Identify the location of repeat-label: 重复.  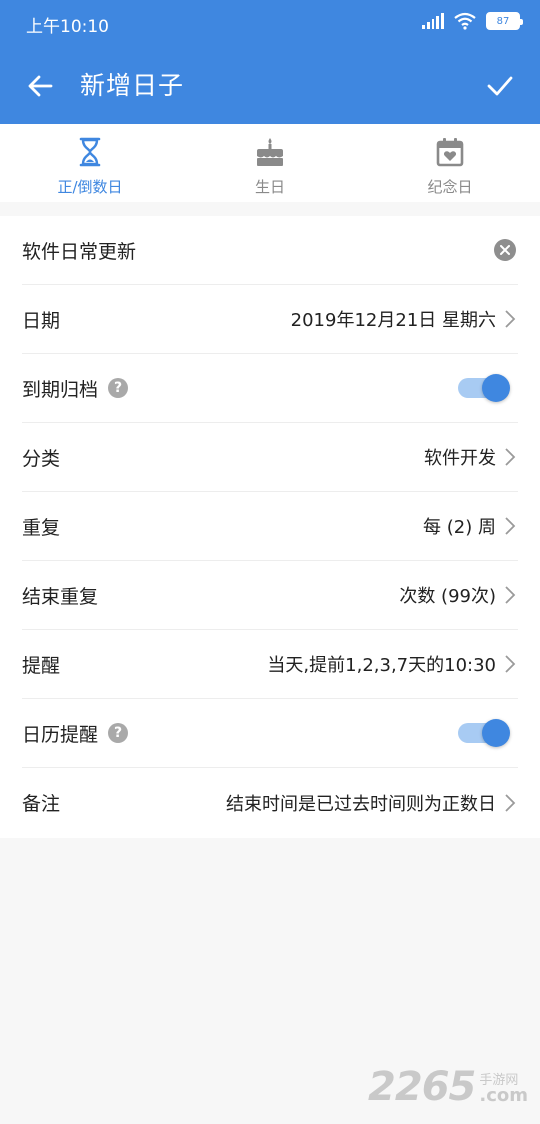
(41, 527).